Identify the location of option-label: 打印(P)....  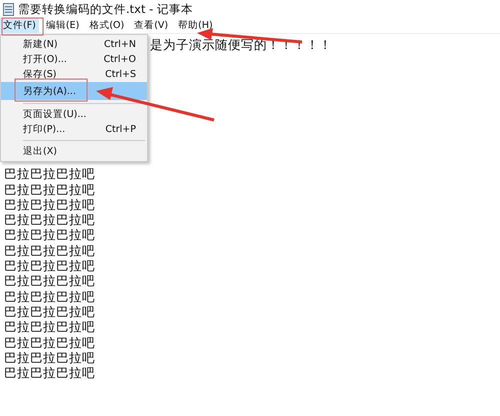
(44, 129).